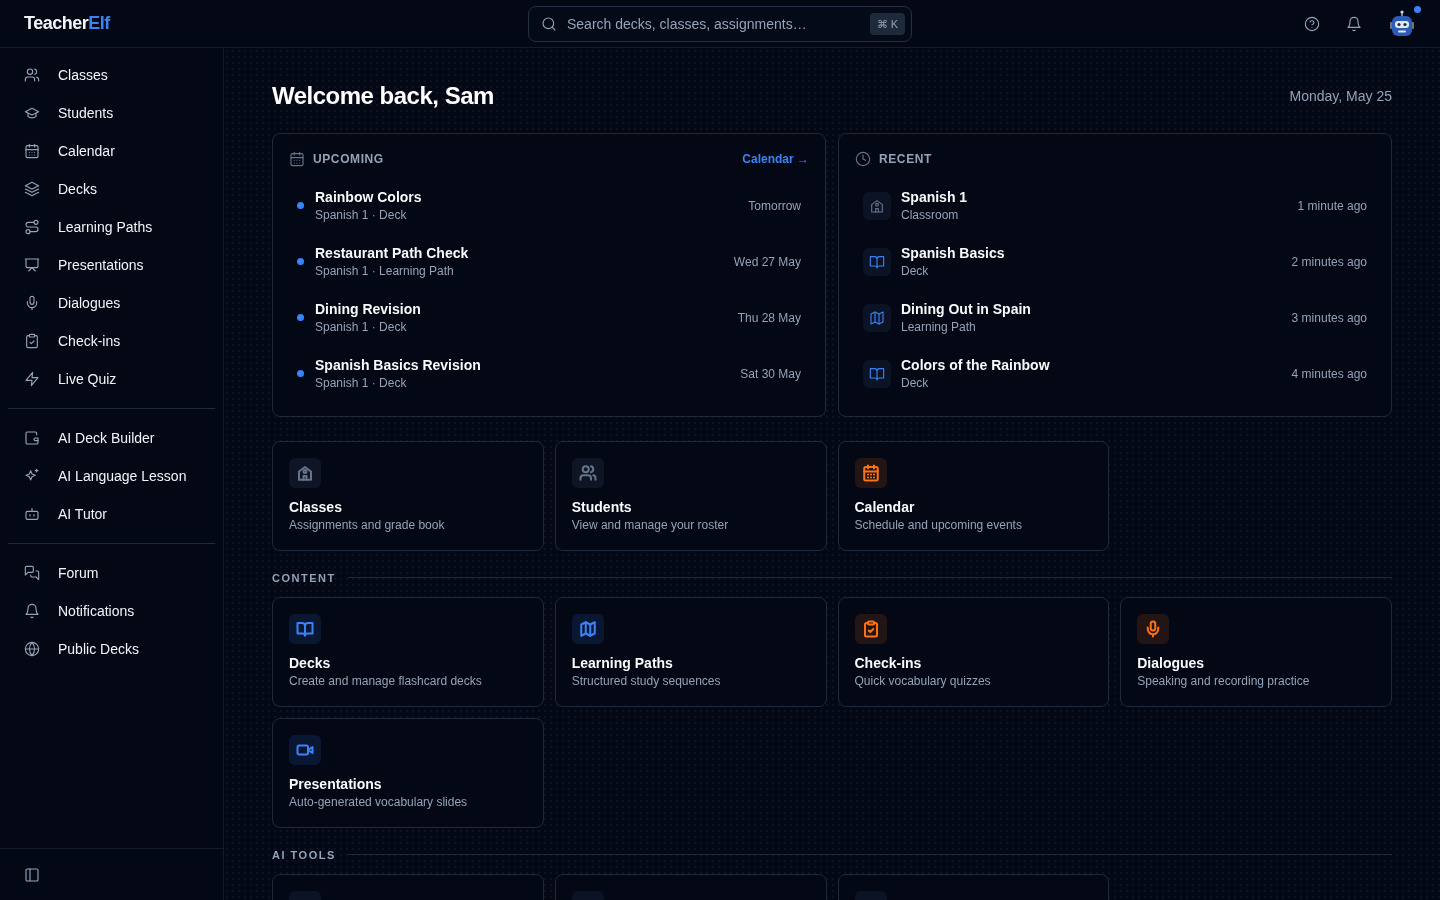 This screenshot has width=1440, height=900. I want to click on sidebar-item: Public Decks, so click(111, 649).